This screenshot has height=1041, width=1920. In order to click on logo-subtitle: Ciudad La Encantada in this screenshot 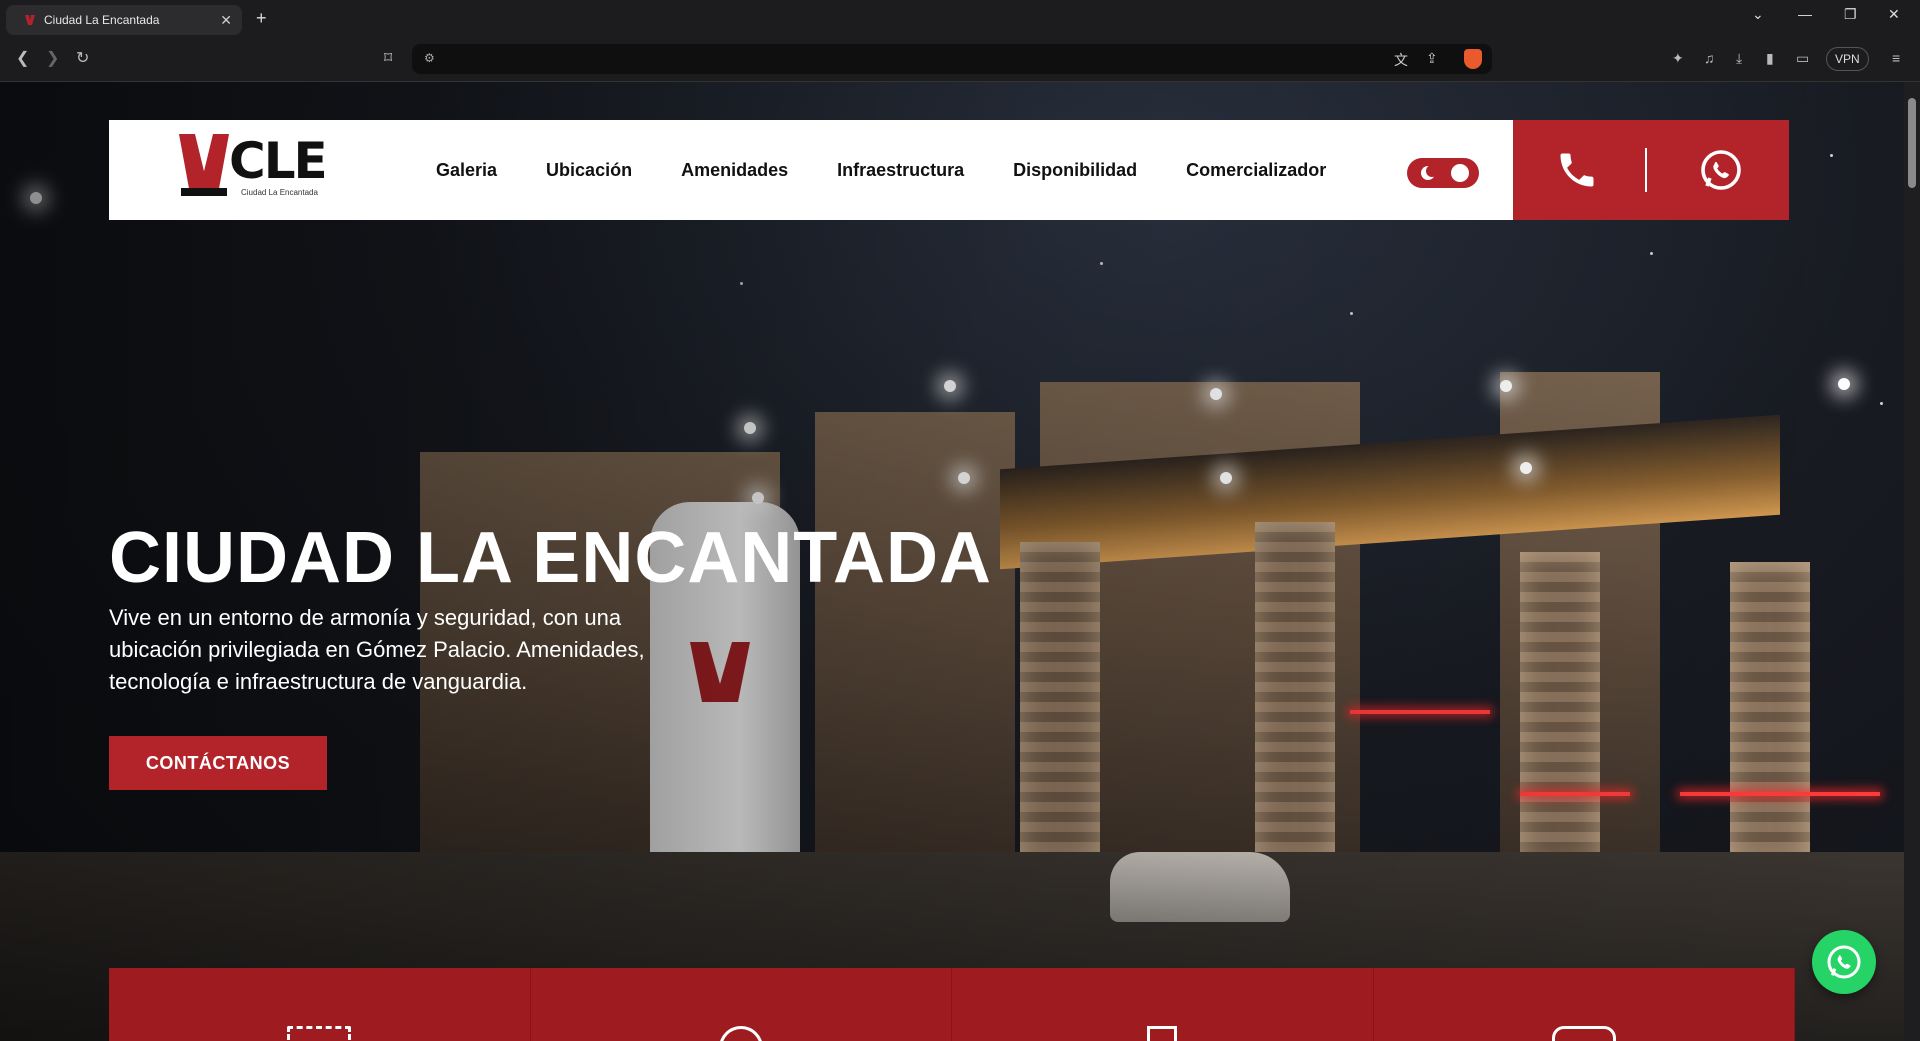, I will do `click(279, 192)`.